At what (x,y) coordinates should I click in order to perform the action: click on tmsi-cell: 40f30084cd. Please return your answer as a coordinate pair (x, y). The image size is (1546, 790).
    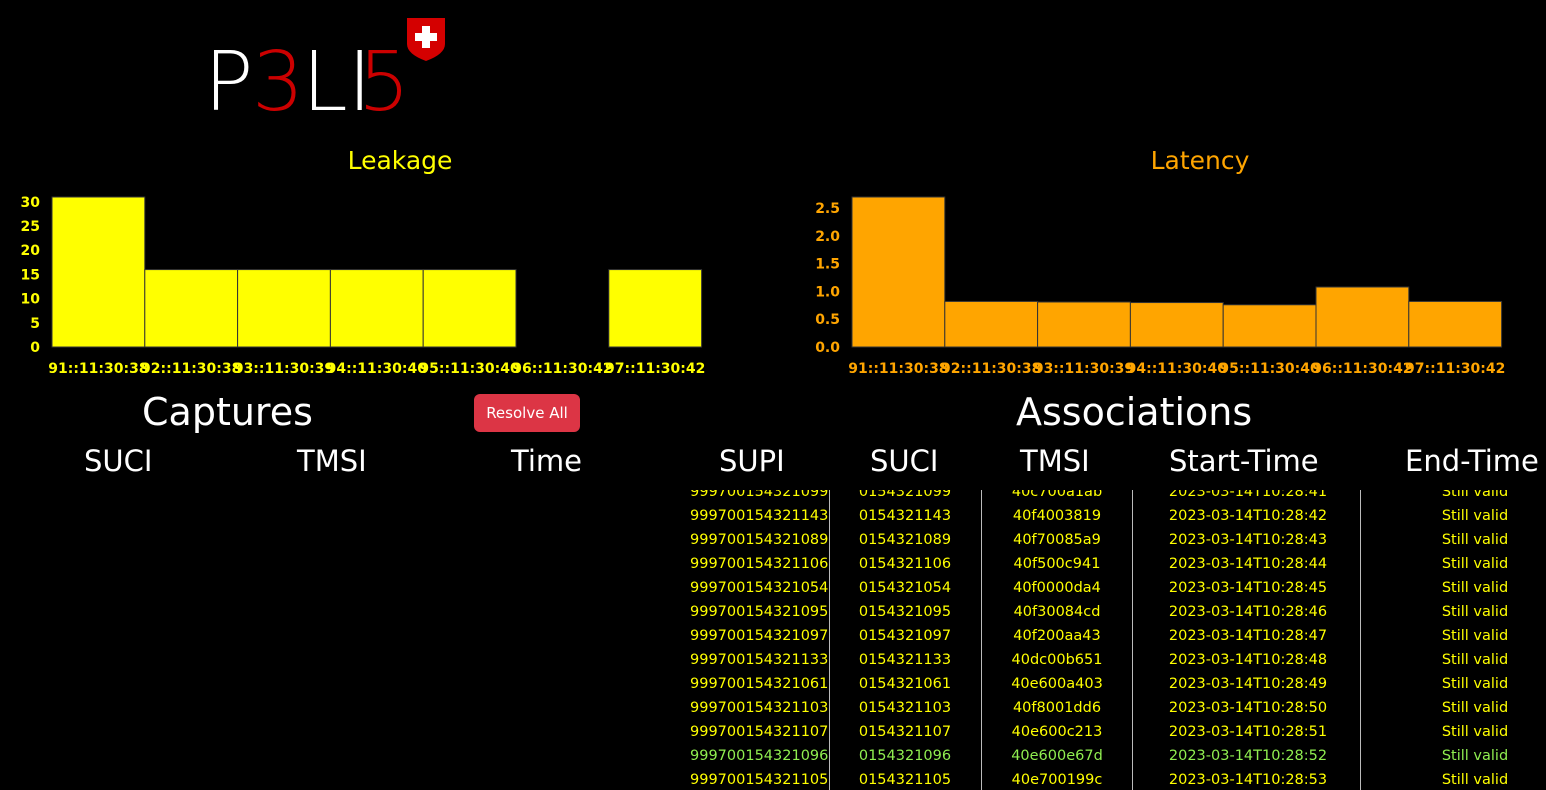
    Looking at the image, I should click on (1057, 612).